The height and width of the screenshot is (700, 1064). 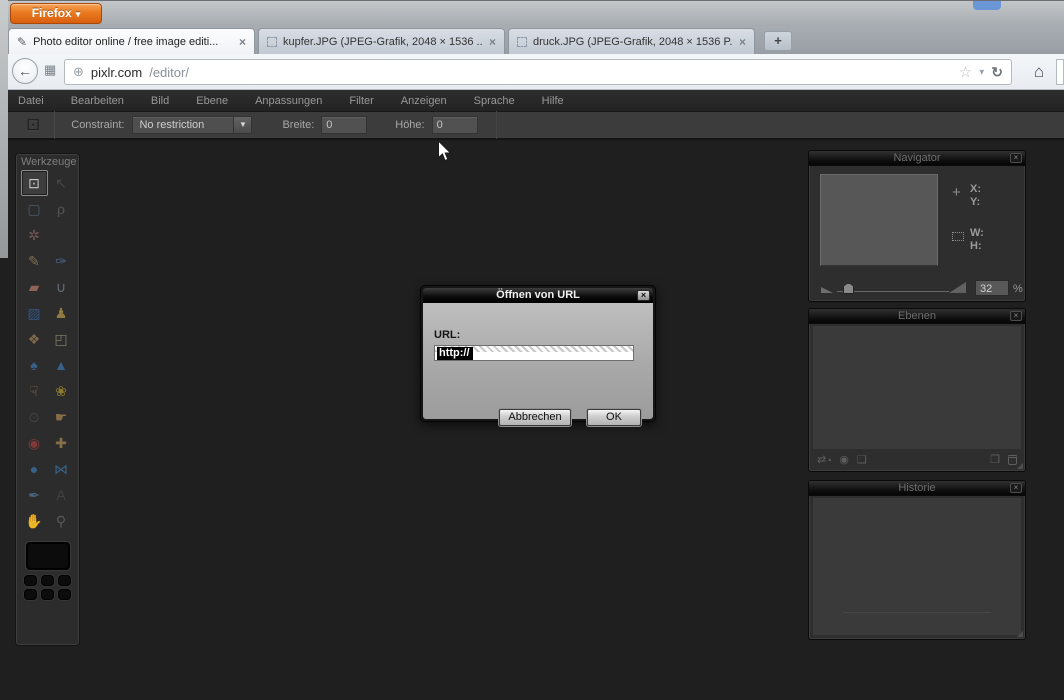 What do you see at coordinates (160, 101) in the screenshot?
I see `menu-item-bild: Bild` at bounding box center [160, 101].